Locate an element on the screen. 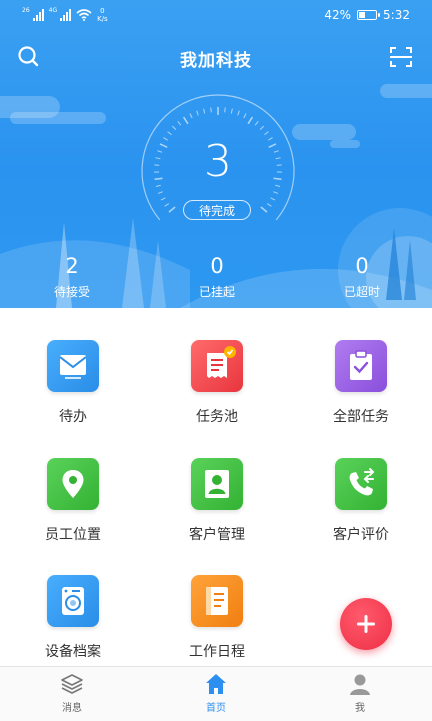  plus-icon is located at coordinates (366, 624).